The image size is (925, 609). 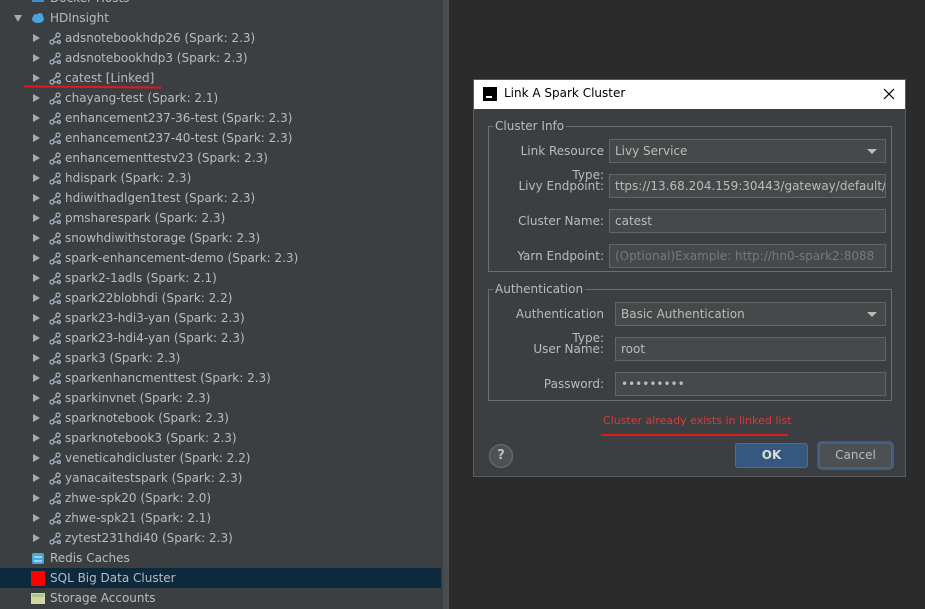 What do you see at coordinates (501, 456) in the screenshot?
I see `help-button: ?` at bounding box center [501, 456].